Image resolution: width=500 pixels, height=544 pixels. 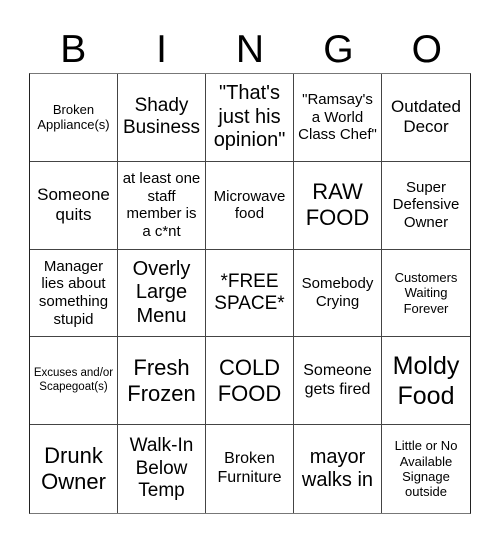 I want to click on bingo-cell: Outdated Decor, so click(x=426, y=118).